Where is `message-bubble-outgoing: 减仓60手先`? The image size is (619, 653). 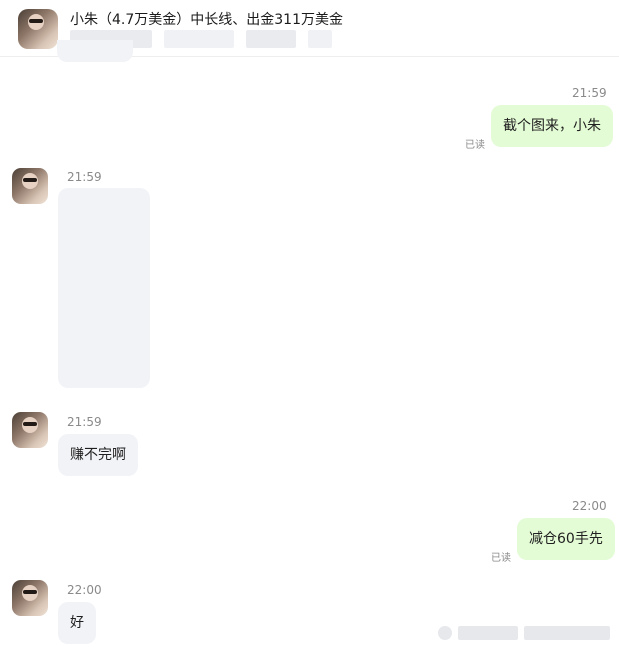 message-bubble-outgoing: 减仓60手先 is located at coordinates (566, 539).